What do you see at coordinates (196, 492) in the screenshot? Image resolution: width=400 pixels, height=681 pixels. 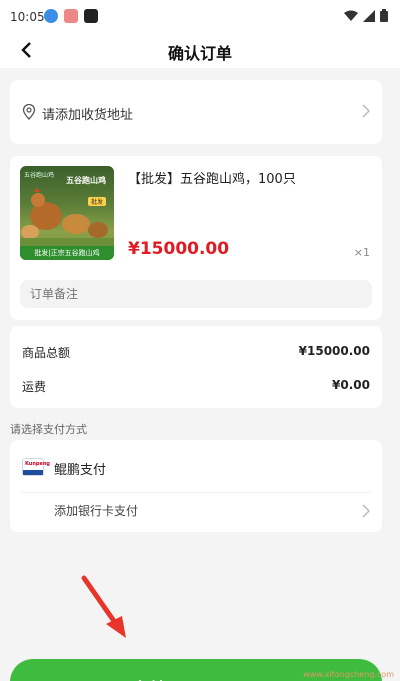 I see `divider` at bounding box center [196, 492].